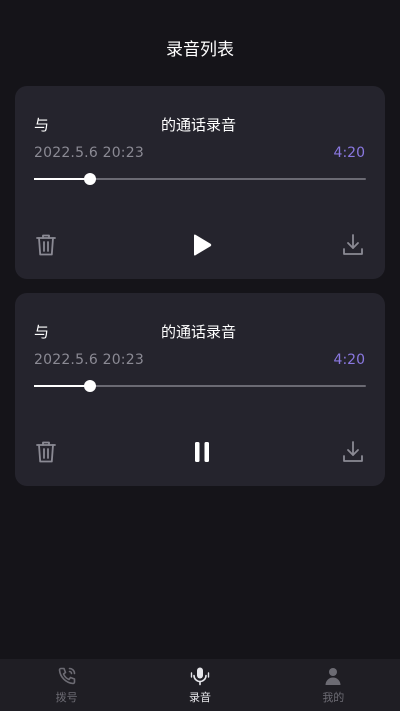 This screenshot has width=400, height=711. I want to click on play-icon, so click(203, 245).